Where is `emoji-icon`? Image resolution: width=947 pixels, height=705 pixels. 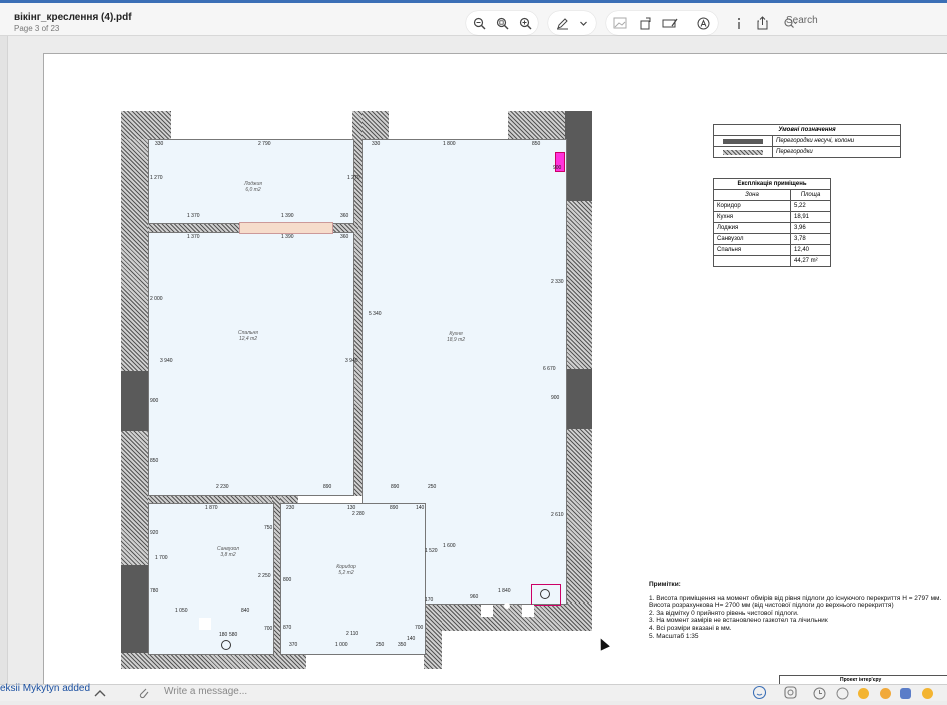
emoji-icon is located at coordinates (759, 695).